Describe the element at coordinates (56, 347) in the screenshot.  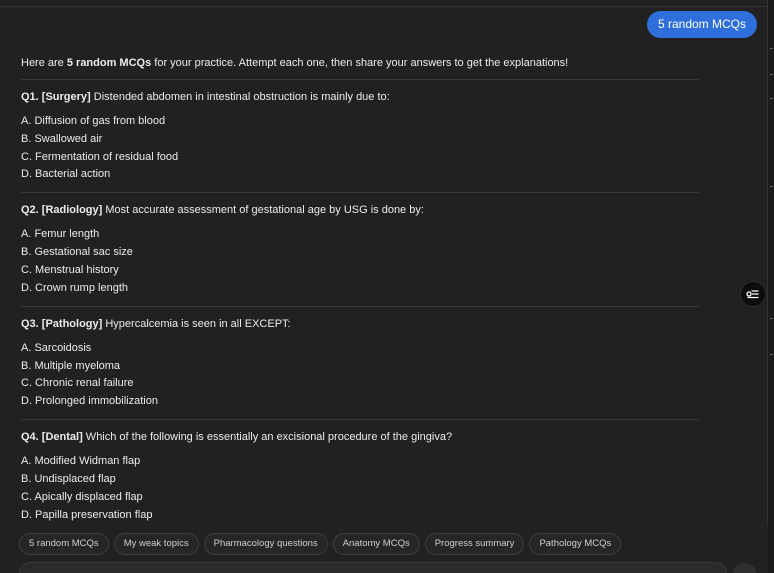
I see `option-a: A. Sarcoidosis` at that location.